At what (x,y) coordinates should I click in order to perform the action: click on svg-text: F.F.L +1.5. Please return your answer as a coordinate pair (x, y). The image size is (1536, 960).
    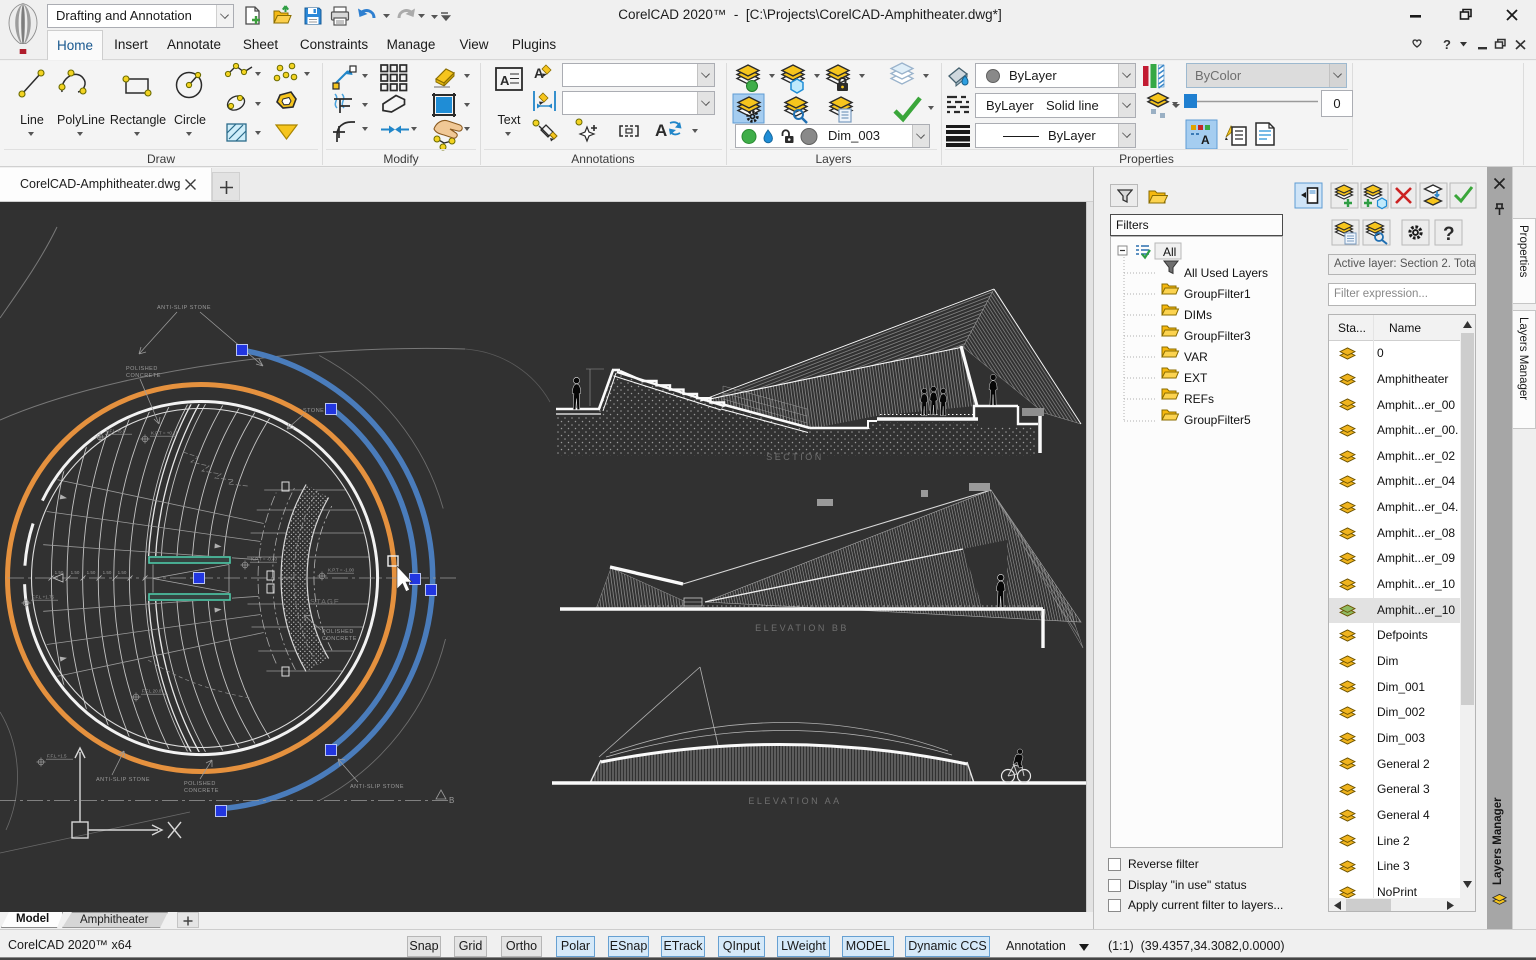
    Looking at the image, I should click on (57, 756).